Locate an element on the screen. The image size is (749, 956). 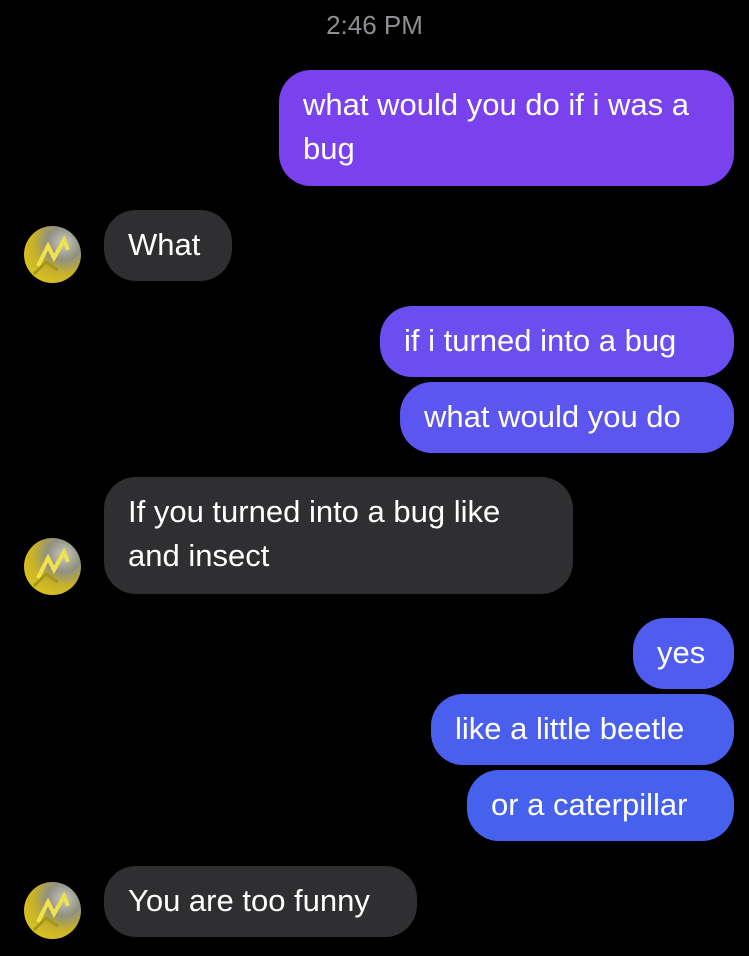
outgoing-message-bubble: what would you do is located at coordinates (567, 417).